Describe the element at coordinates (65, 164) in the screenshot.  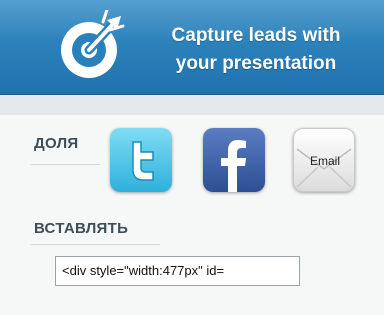
I see `share-rule` at that location.